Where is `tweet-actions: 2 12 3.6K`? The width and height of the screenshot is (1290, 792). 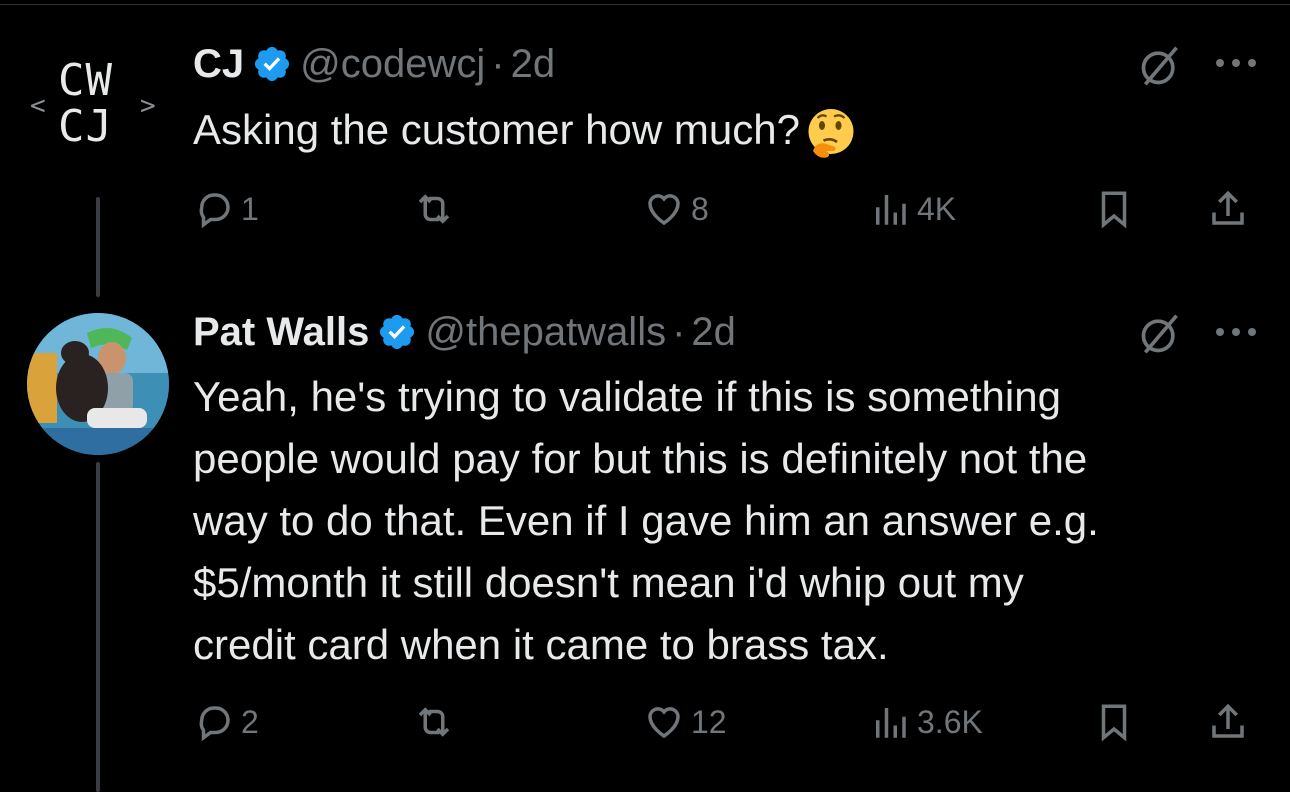
tweet-actions: 2 12 3.6K is located at coordinates (728, 722).